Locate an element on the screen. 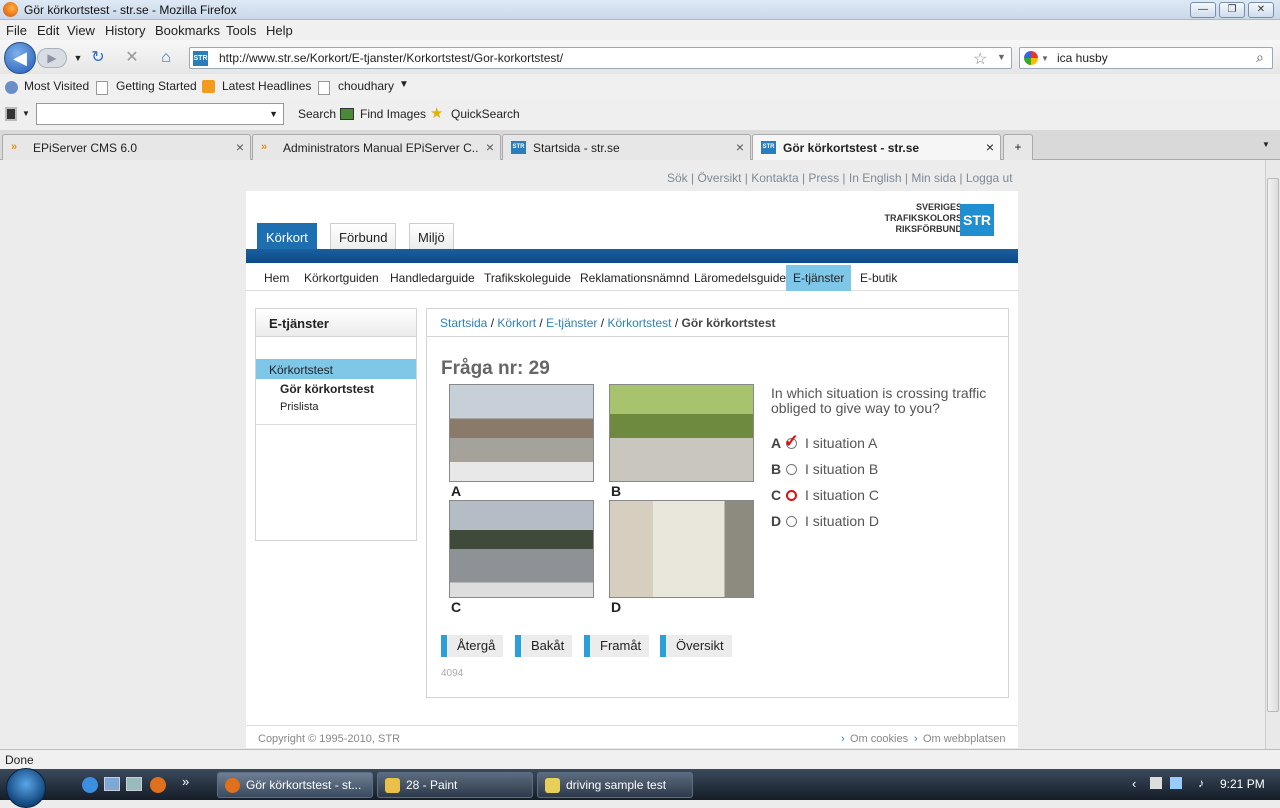 The width and height of the screenshot is (1280, 808). minimize-button: — is located at coordinates (1203, 10).